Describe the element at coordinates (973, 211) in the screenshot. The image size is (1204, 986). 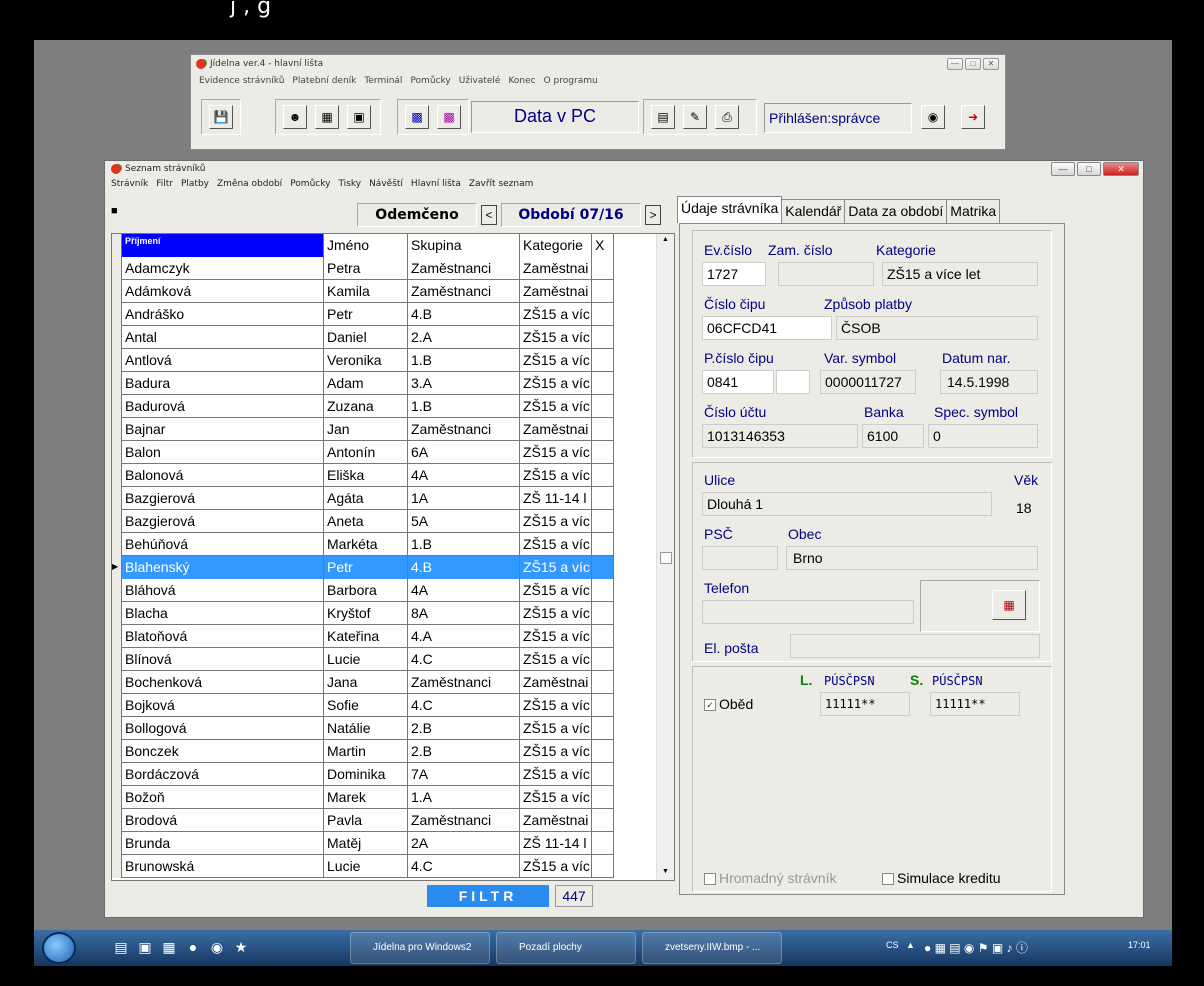
I see `tab-matrika: Matrika` at that location.